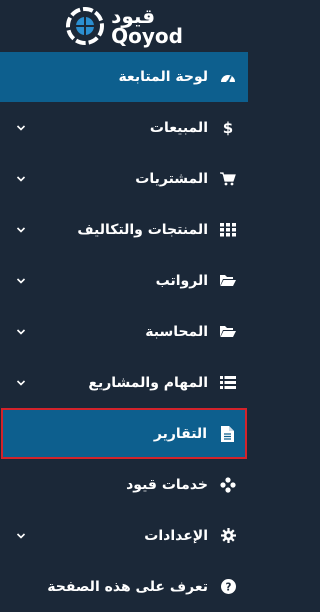 This screenshot has width=320, height=612. What do you see at coordinates (148, 382) in the screenshot?
I see `sidebar-item-label: المهام والمشاريع` at bounding box center [148, 382].